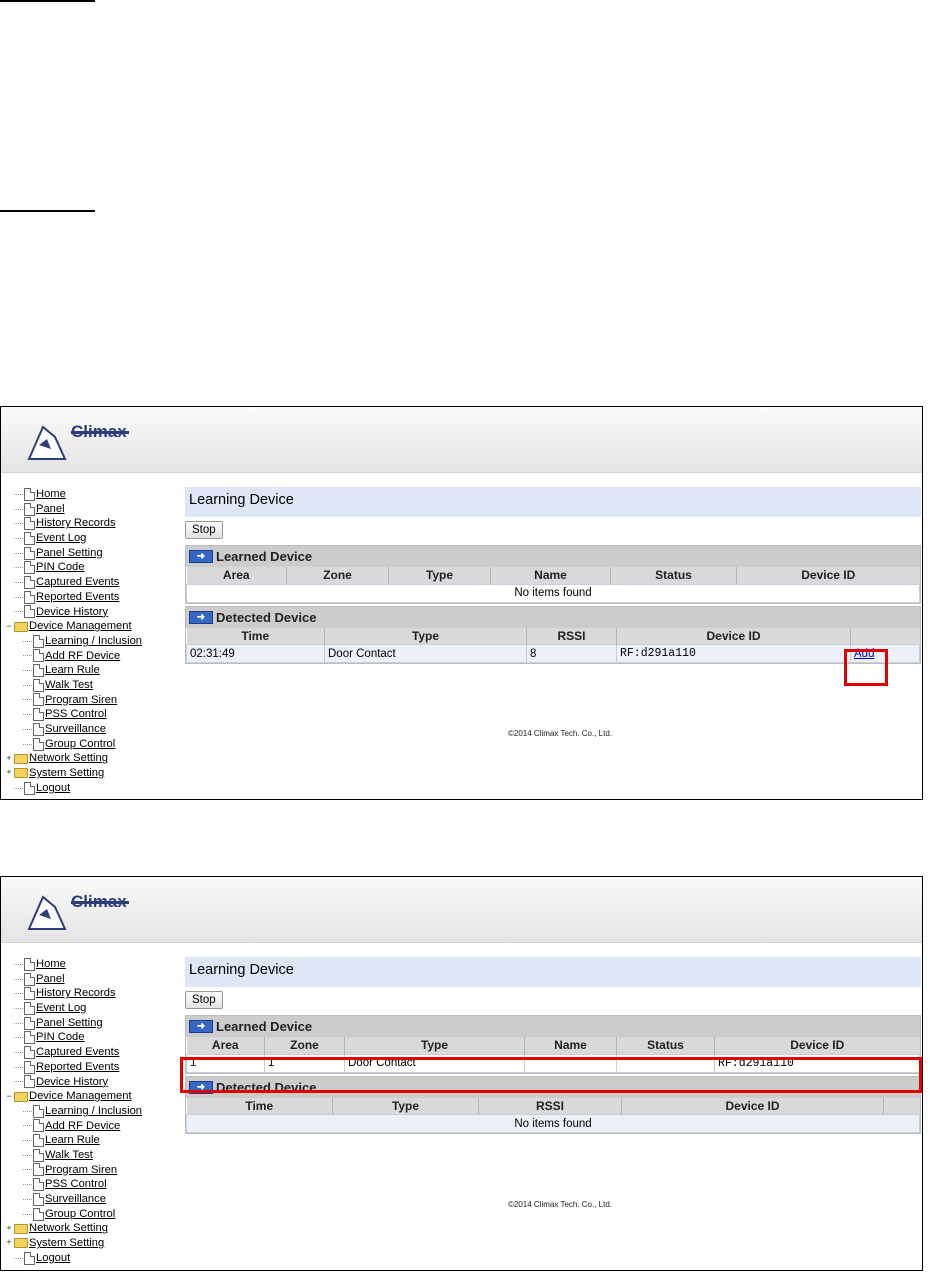  I want to click on copyright-footer: ©2014 Climax Tech. Co., Ltd., so click(560, 1204).